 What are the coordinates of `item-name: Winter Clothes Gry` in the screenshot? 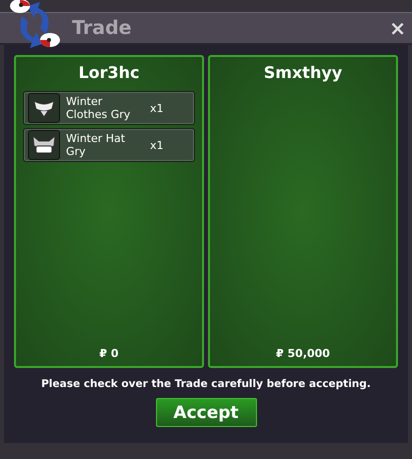 It's located at (99, 108).